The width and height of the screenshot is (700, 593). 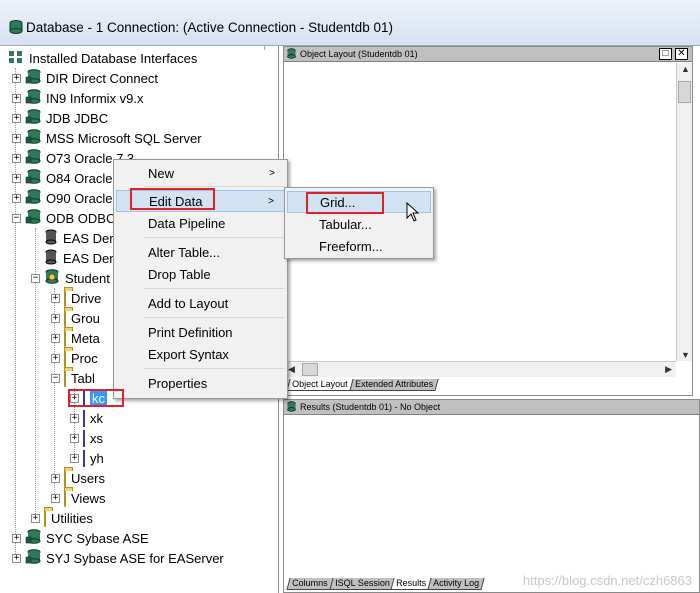 I want to click on tree-item-label: O90 Oracle, so click(x=79, y=198).